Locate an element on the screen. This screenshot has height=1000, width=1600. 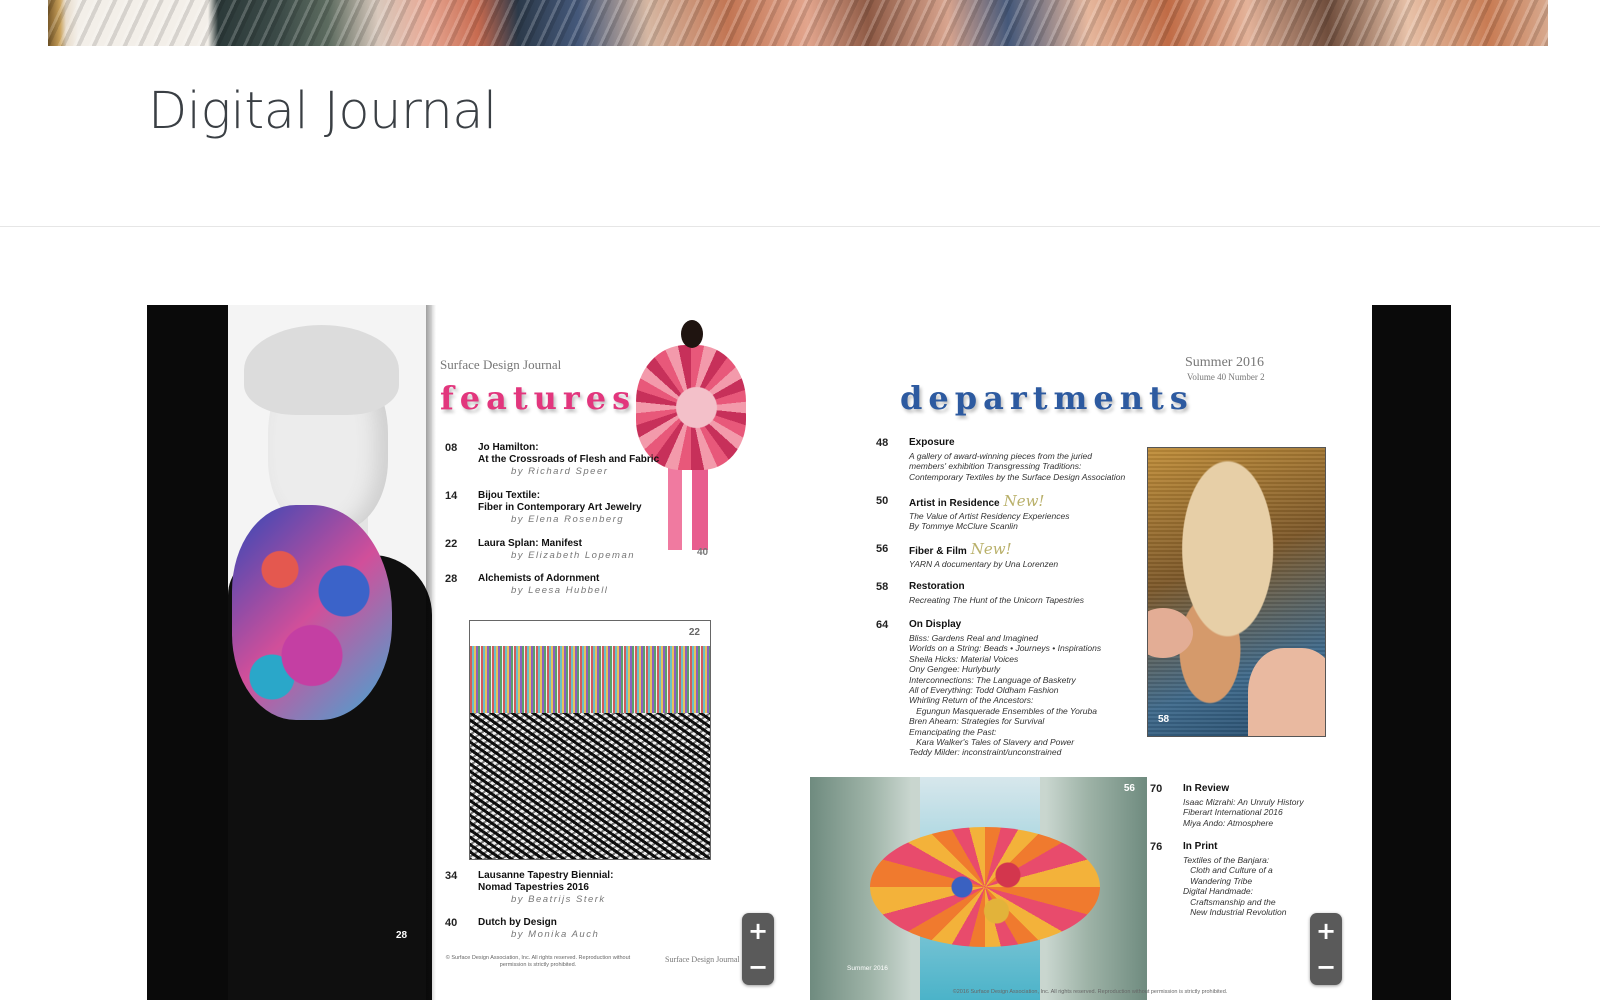
entry-title-text: In Print is located at coordinates (1200, 846).